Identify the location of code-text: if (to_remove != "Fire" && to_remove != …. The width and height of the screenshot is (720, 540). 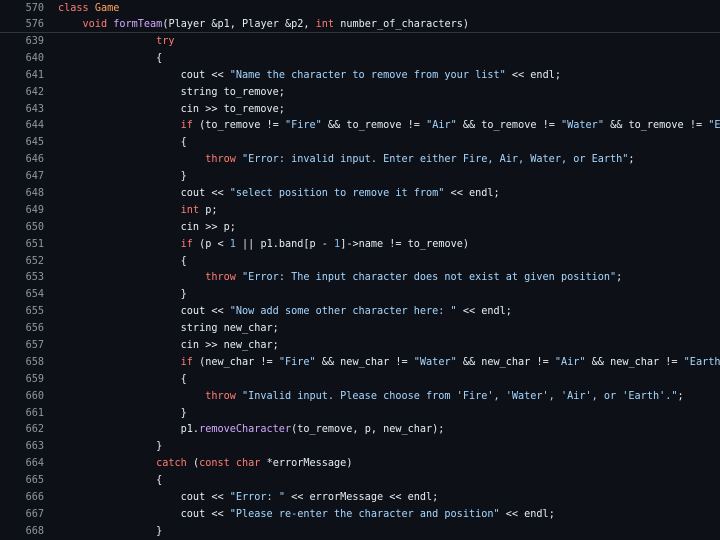
(389, 125).